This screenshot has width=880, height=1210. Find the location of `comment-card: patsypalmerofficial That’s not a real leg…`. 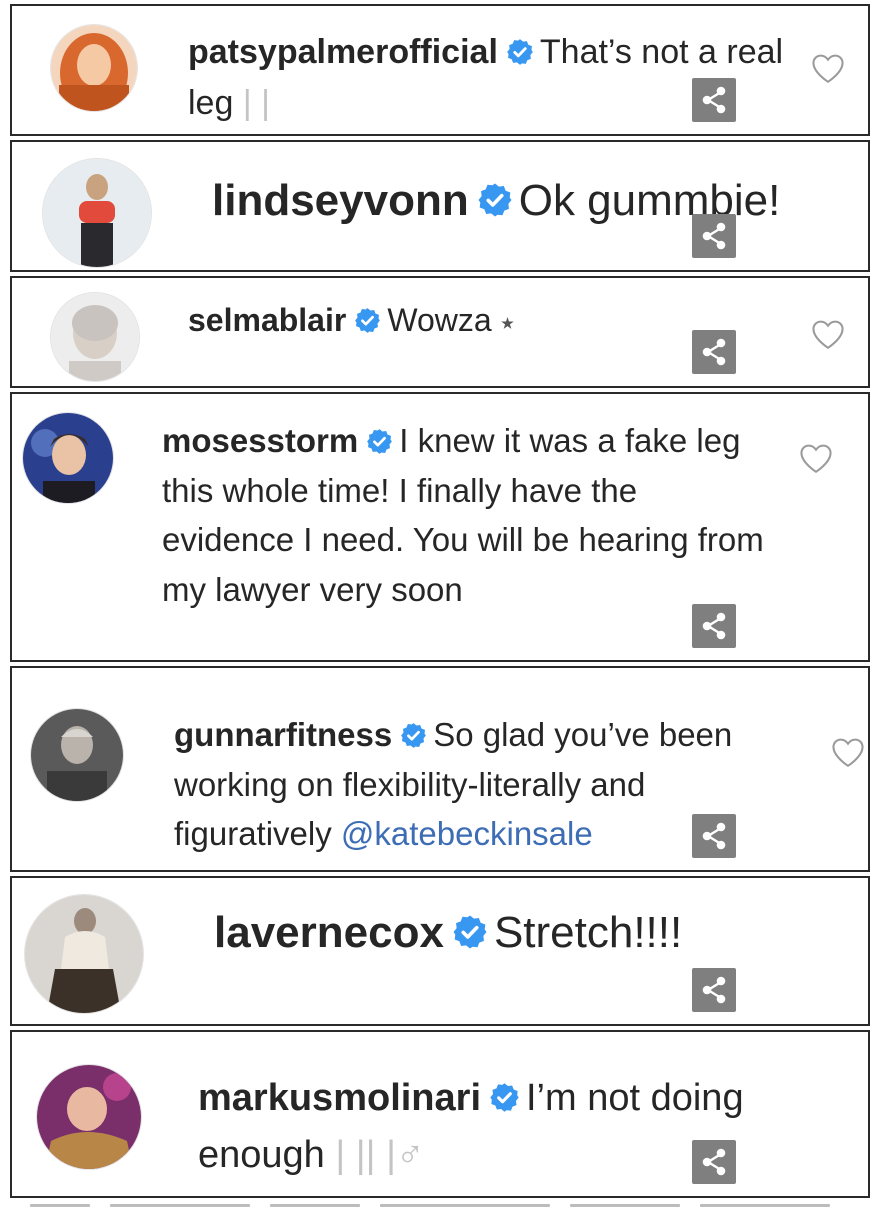

comment-card: patsypalmerofficial That’s not a real leg… is located at coordinates (440, 70).